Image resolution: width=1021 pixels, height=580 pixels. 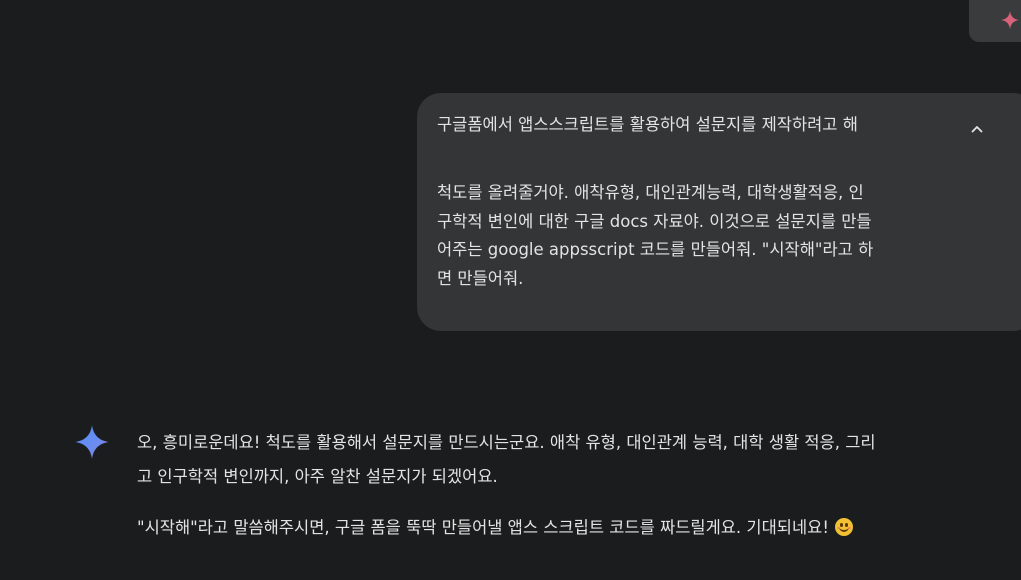 What do you see at coordinates (843, 527) in the screenshot?
I see `smiling-face-emoji` at bounding box center [843, 527].